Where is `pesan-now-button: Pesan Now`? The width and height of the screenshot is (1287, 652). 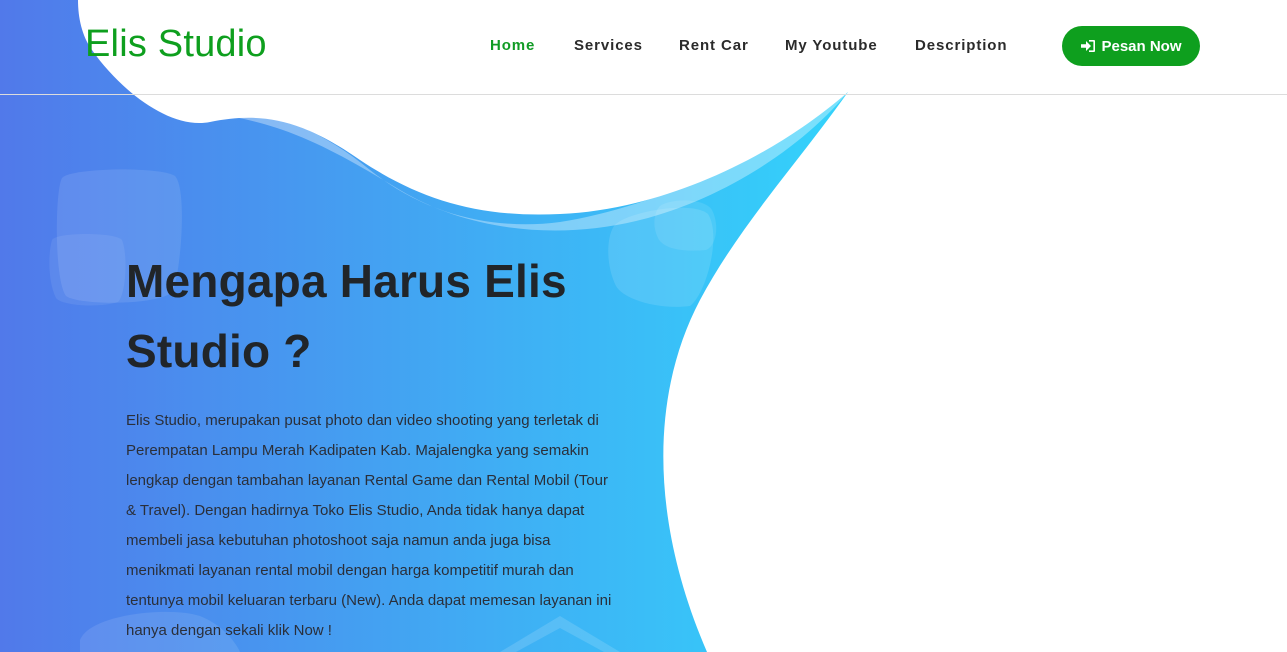 pesan-now-button: Pesan Now is located at coordinates (1131, 46).